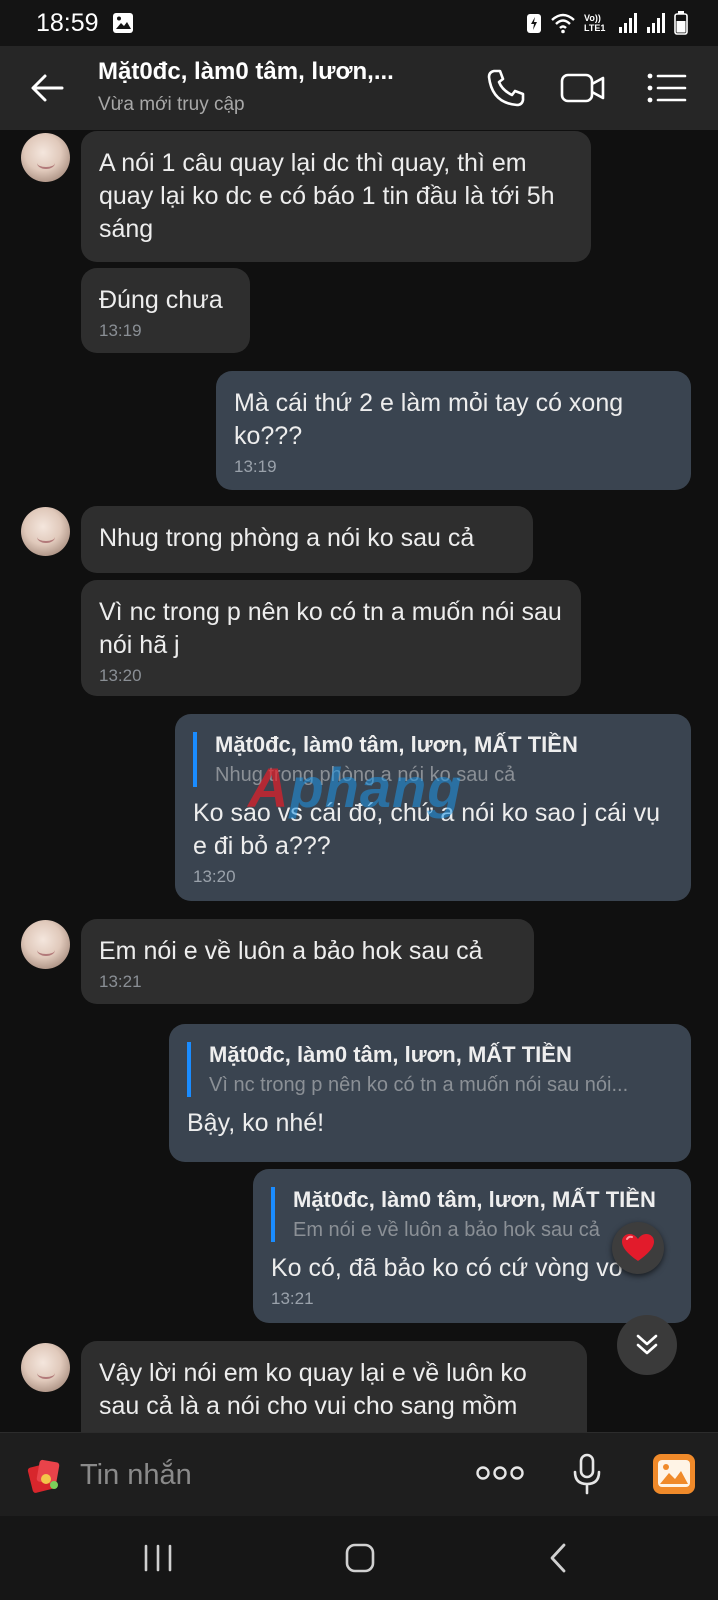  I want to click on message-composer, so click(359, 1474).